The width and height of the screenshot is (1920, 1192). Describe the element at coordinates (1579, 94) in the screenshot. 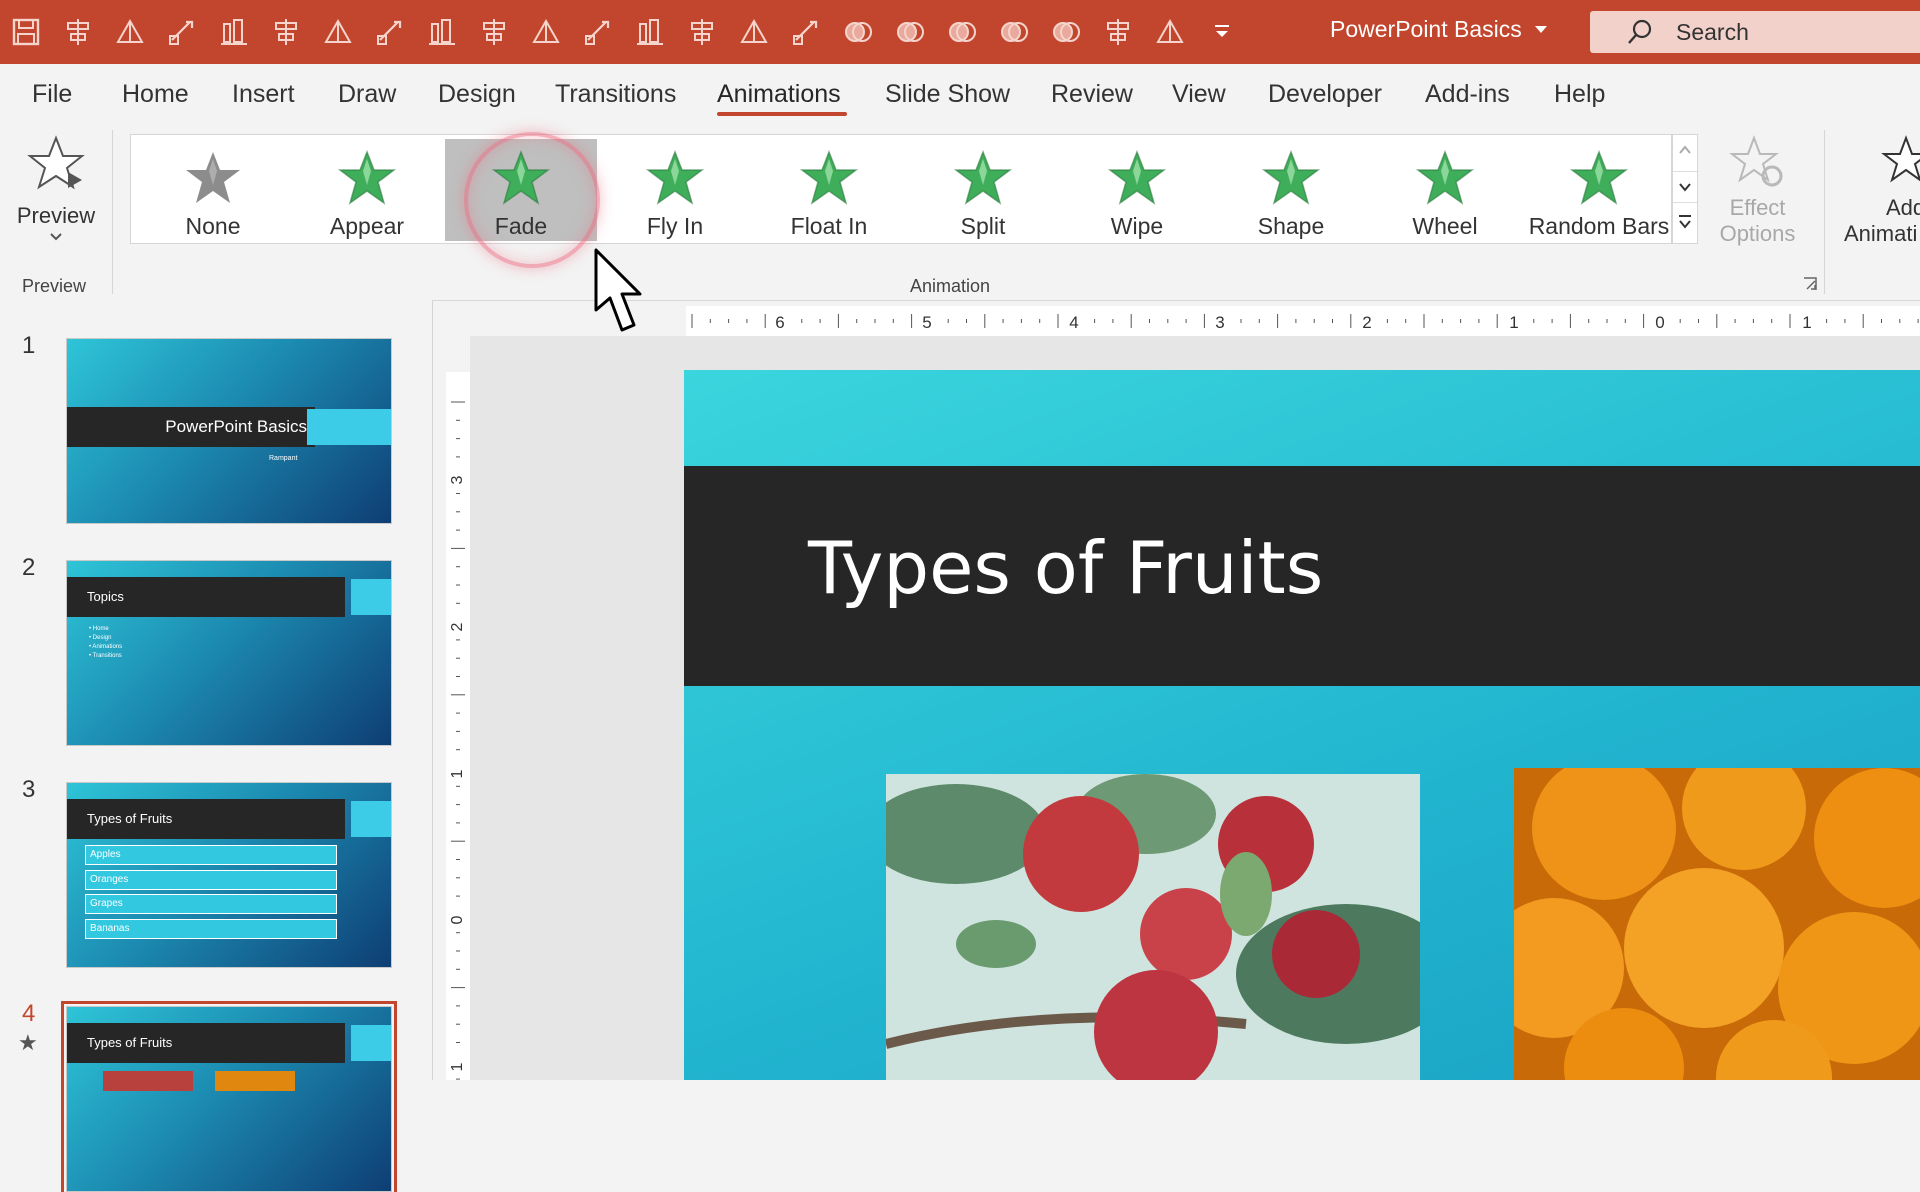

I see `tab-help: Help` at that location.